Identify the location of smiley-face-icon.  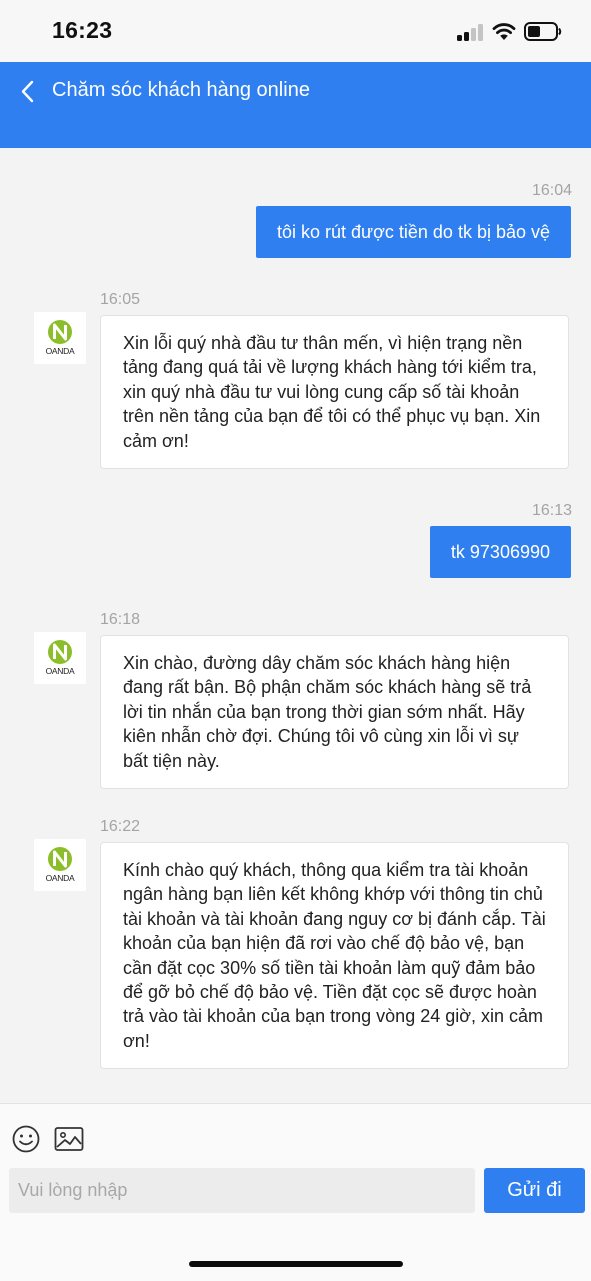
(26, 1139).